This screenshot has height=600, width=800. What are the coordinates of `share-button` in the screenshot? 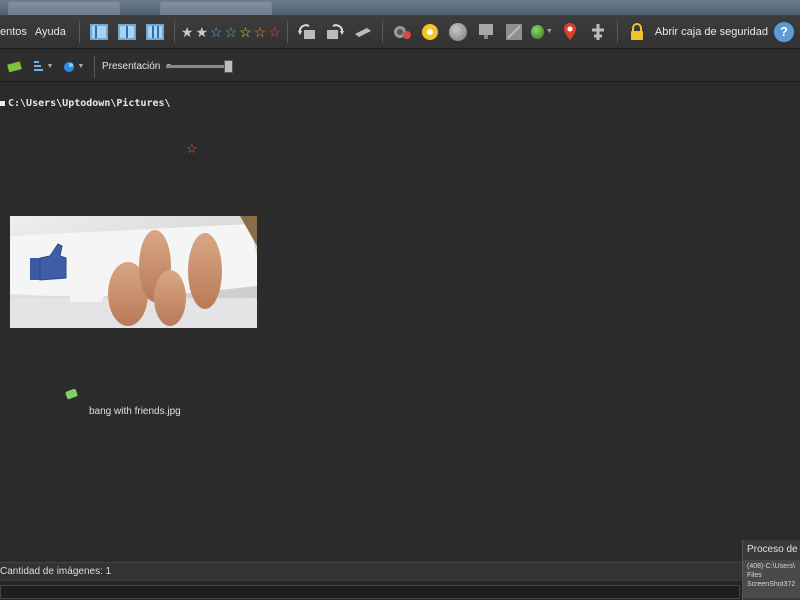 It's located at (598, 32).